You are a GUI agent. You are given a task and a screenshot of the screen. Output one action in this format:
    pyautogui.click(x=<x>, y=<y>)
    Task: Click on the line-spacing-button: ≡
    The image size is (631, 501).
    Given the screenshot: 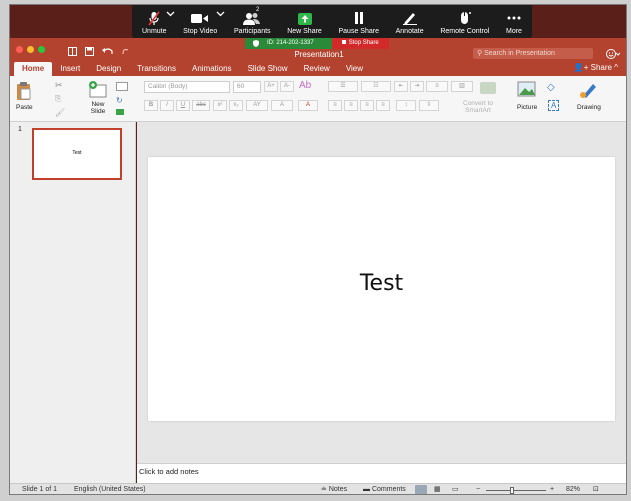 What is the action you would take?
    pyautogui.click(x=437, y=86)
    